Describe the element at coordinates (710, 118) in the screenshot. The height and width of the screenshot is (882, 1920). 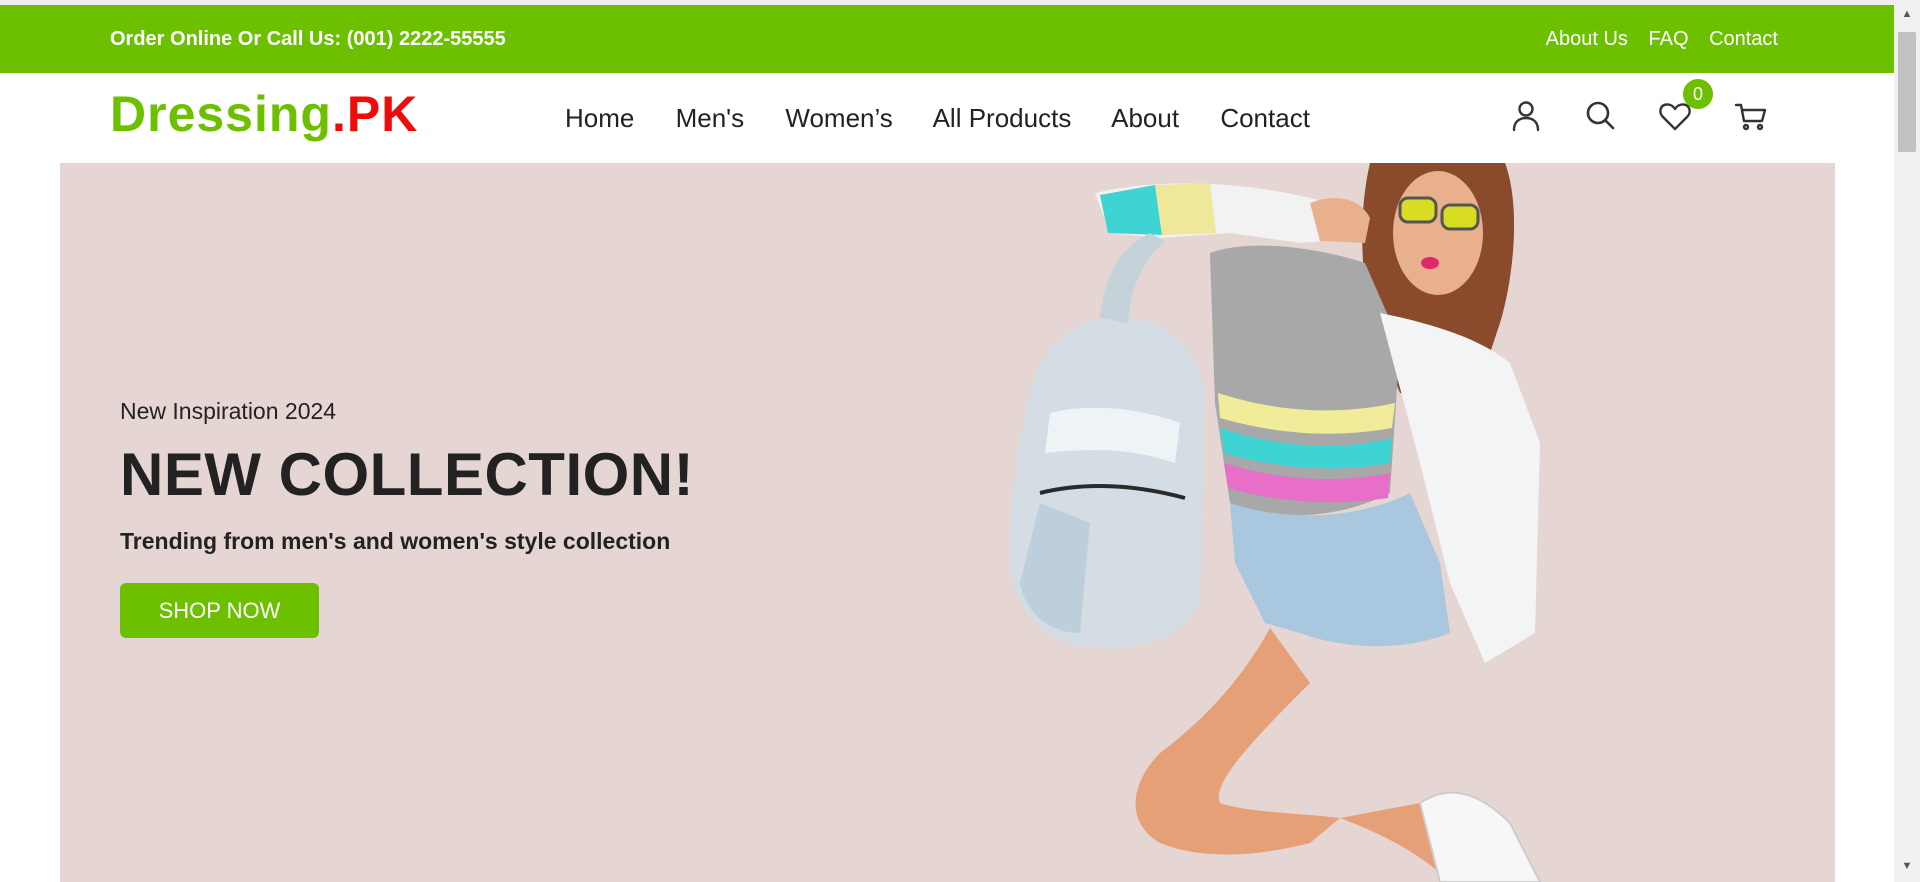
I see `nav-mens: Men's` at that location.